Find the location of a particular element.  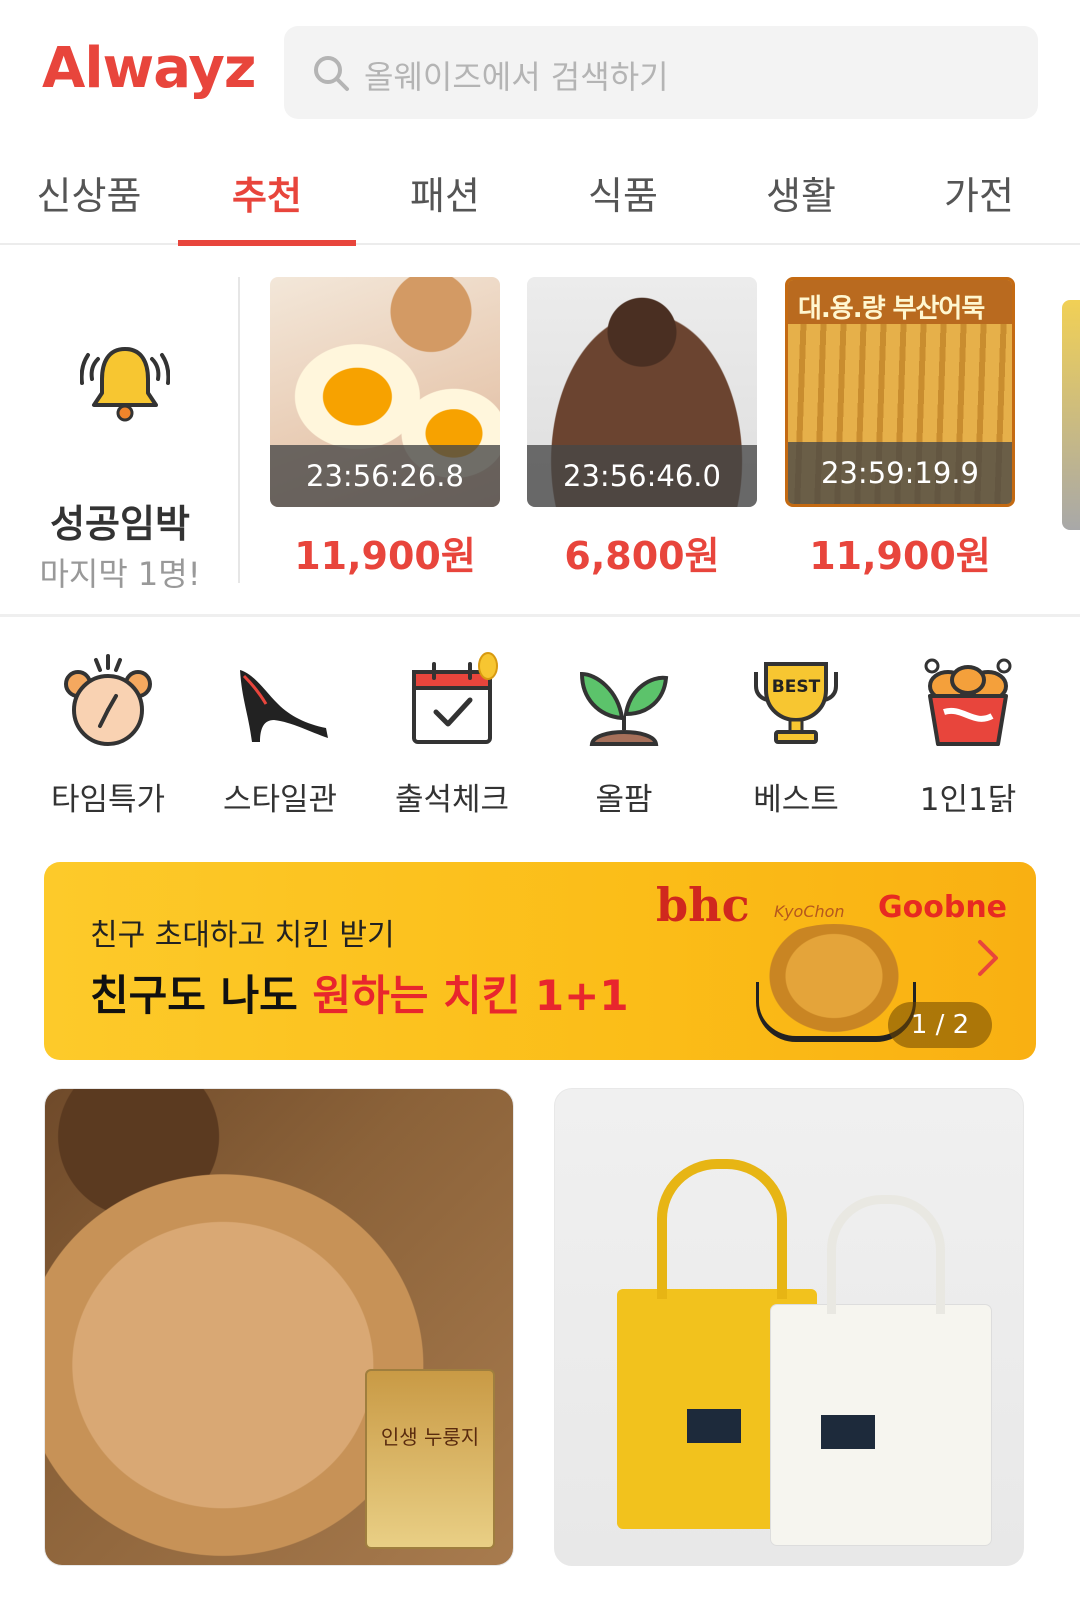

tab-appliances: 가전 is located at coordinates (979, 204).